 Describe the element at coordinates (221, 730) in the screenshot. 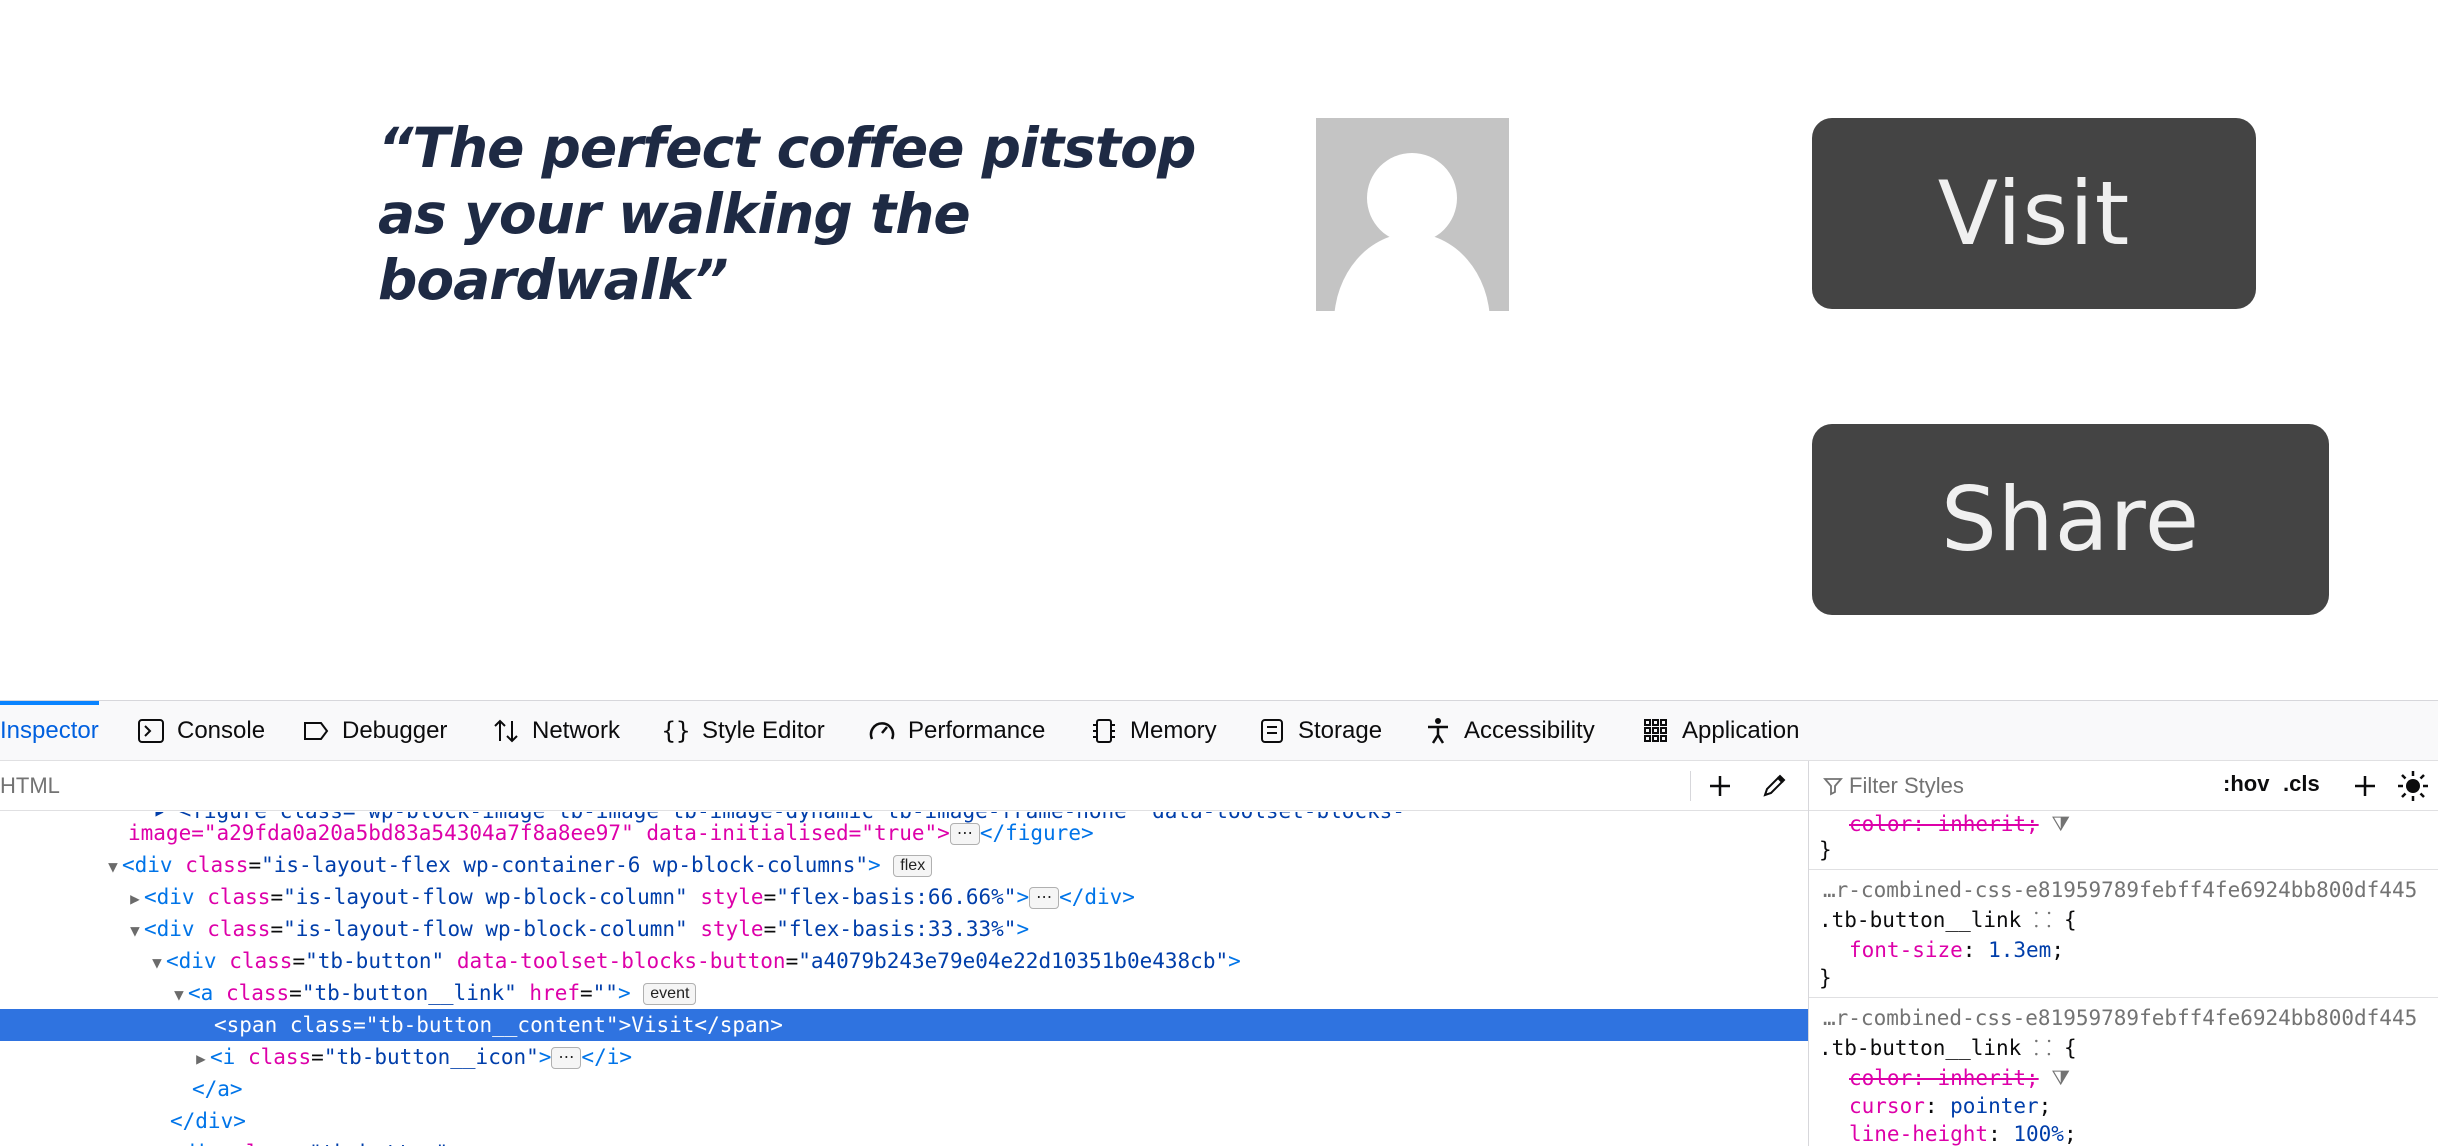

I see `tab-label: Console` at that location.